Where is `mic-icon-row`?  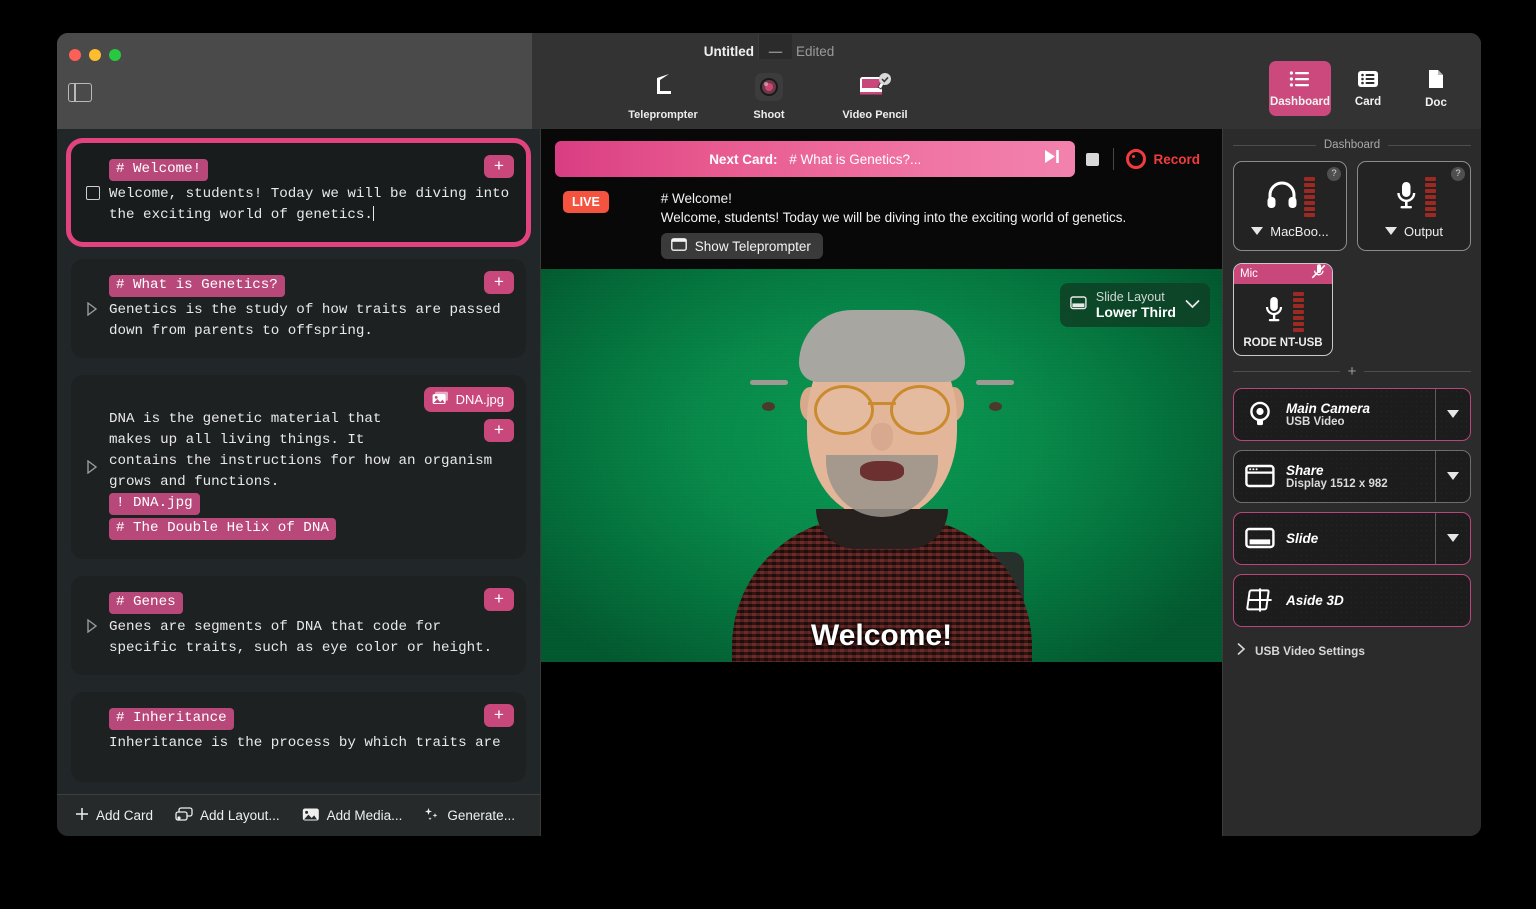 mic-icon-row is located at coordinates (1283, 312).